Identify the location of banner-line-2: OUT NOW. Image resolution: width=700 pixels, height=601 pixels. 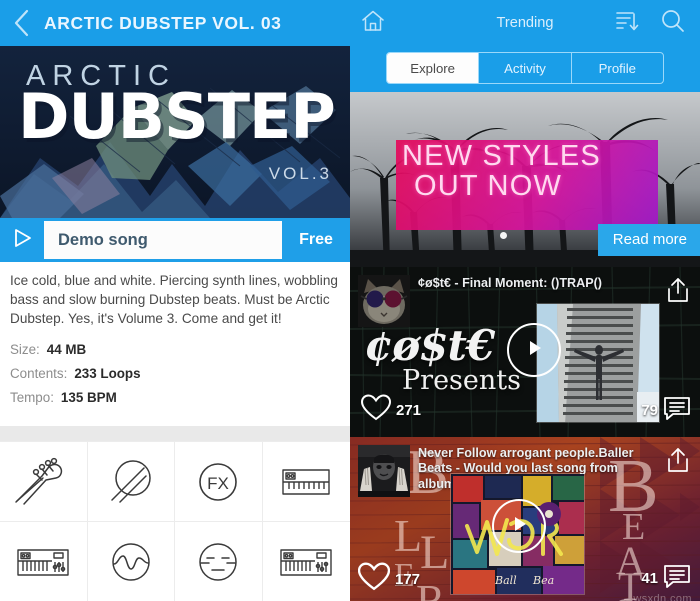
(488, 185).